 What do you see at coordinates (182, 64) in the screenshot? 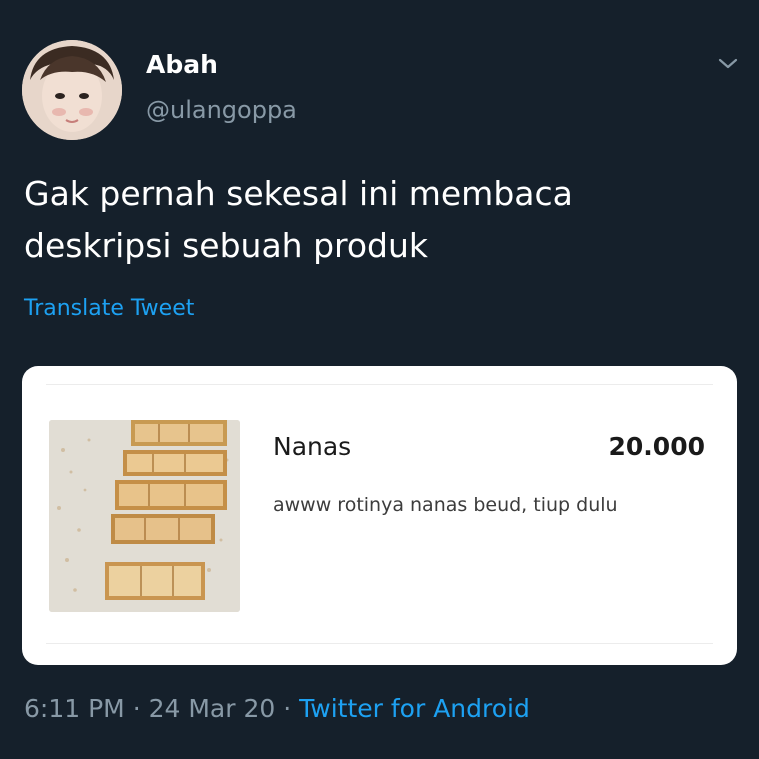
I see `author-name: Abah` at bounding box center [182, 64].